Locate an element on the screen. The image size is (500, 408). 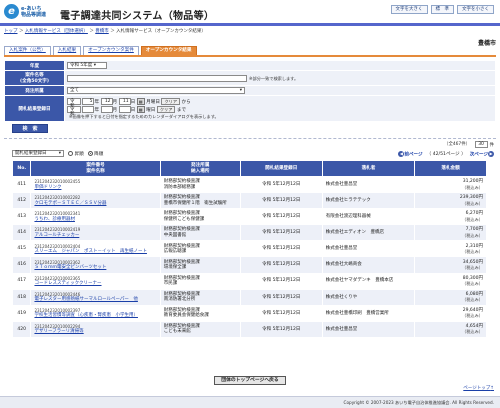
row-no: 417 is located at coordinates (21, 281).